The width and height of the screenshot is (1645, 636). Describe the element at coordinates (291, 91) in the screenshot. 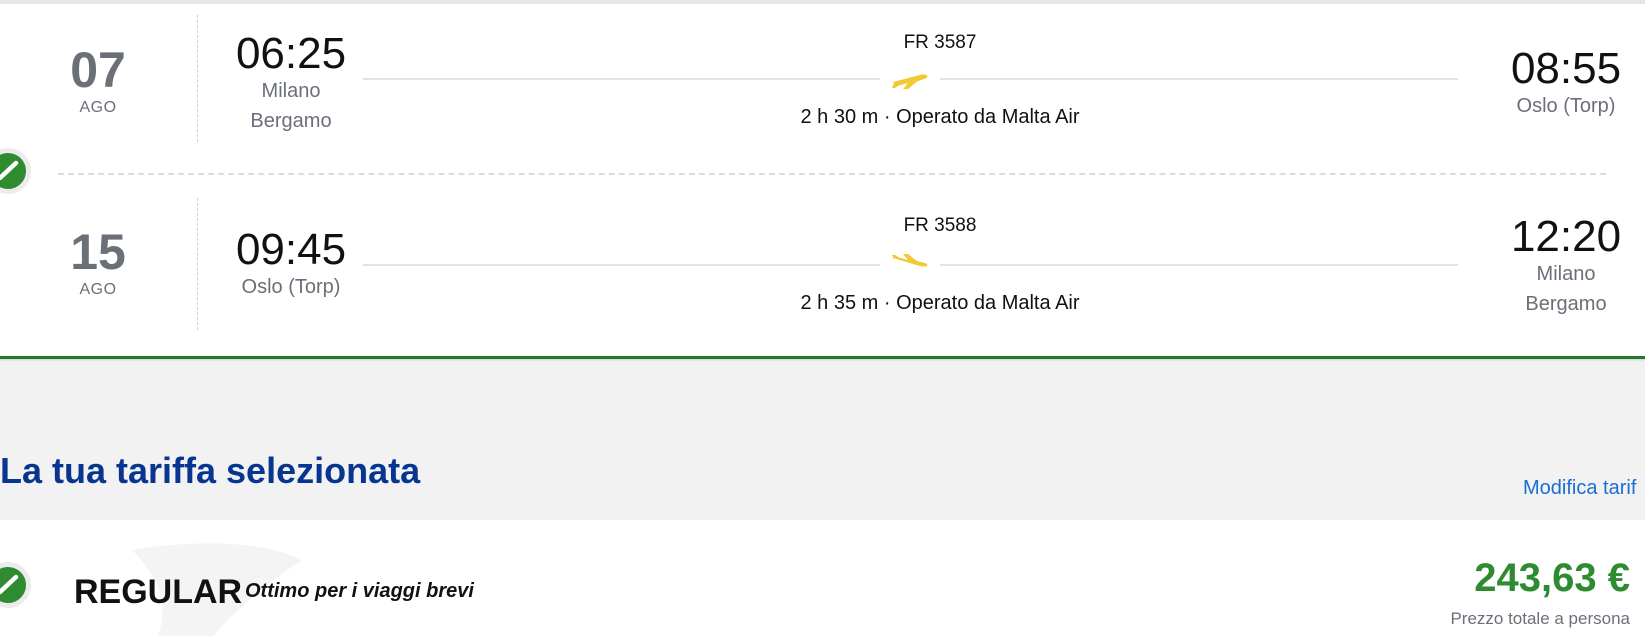

I see `outbound-departure-city: Milano` at that location.